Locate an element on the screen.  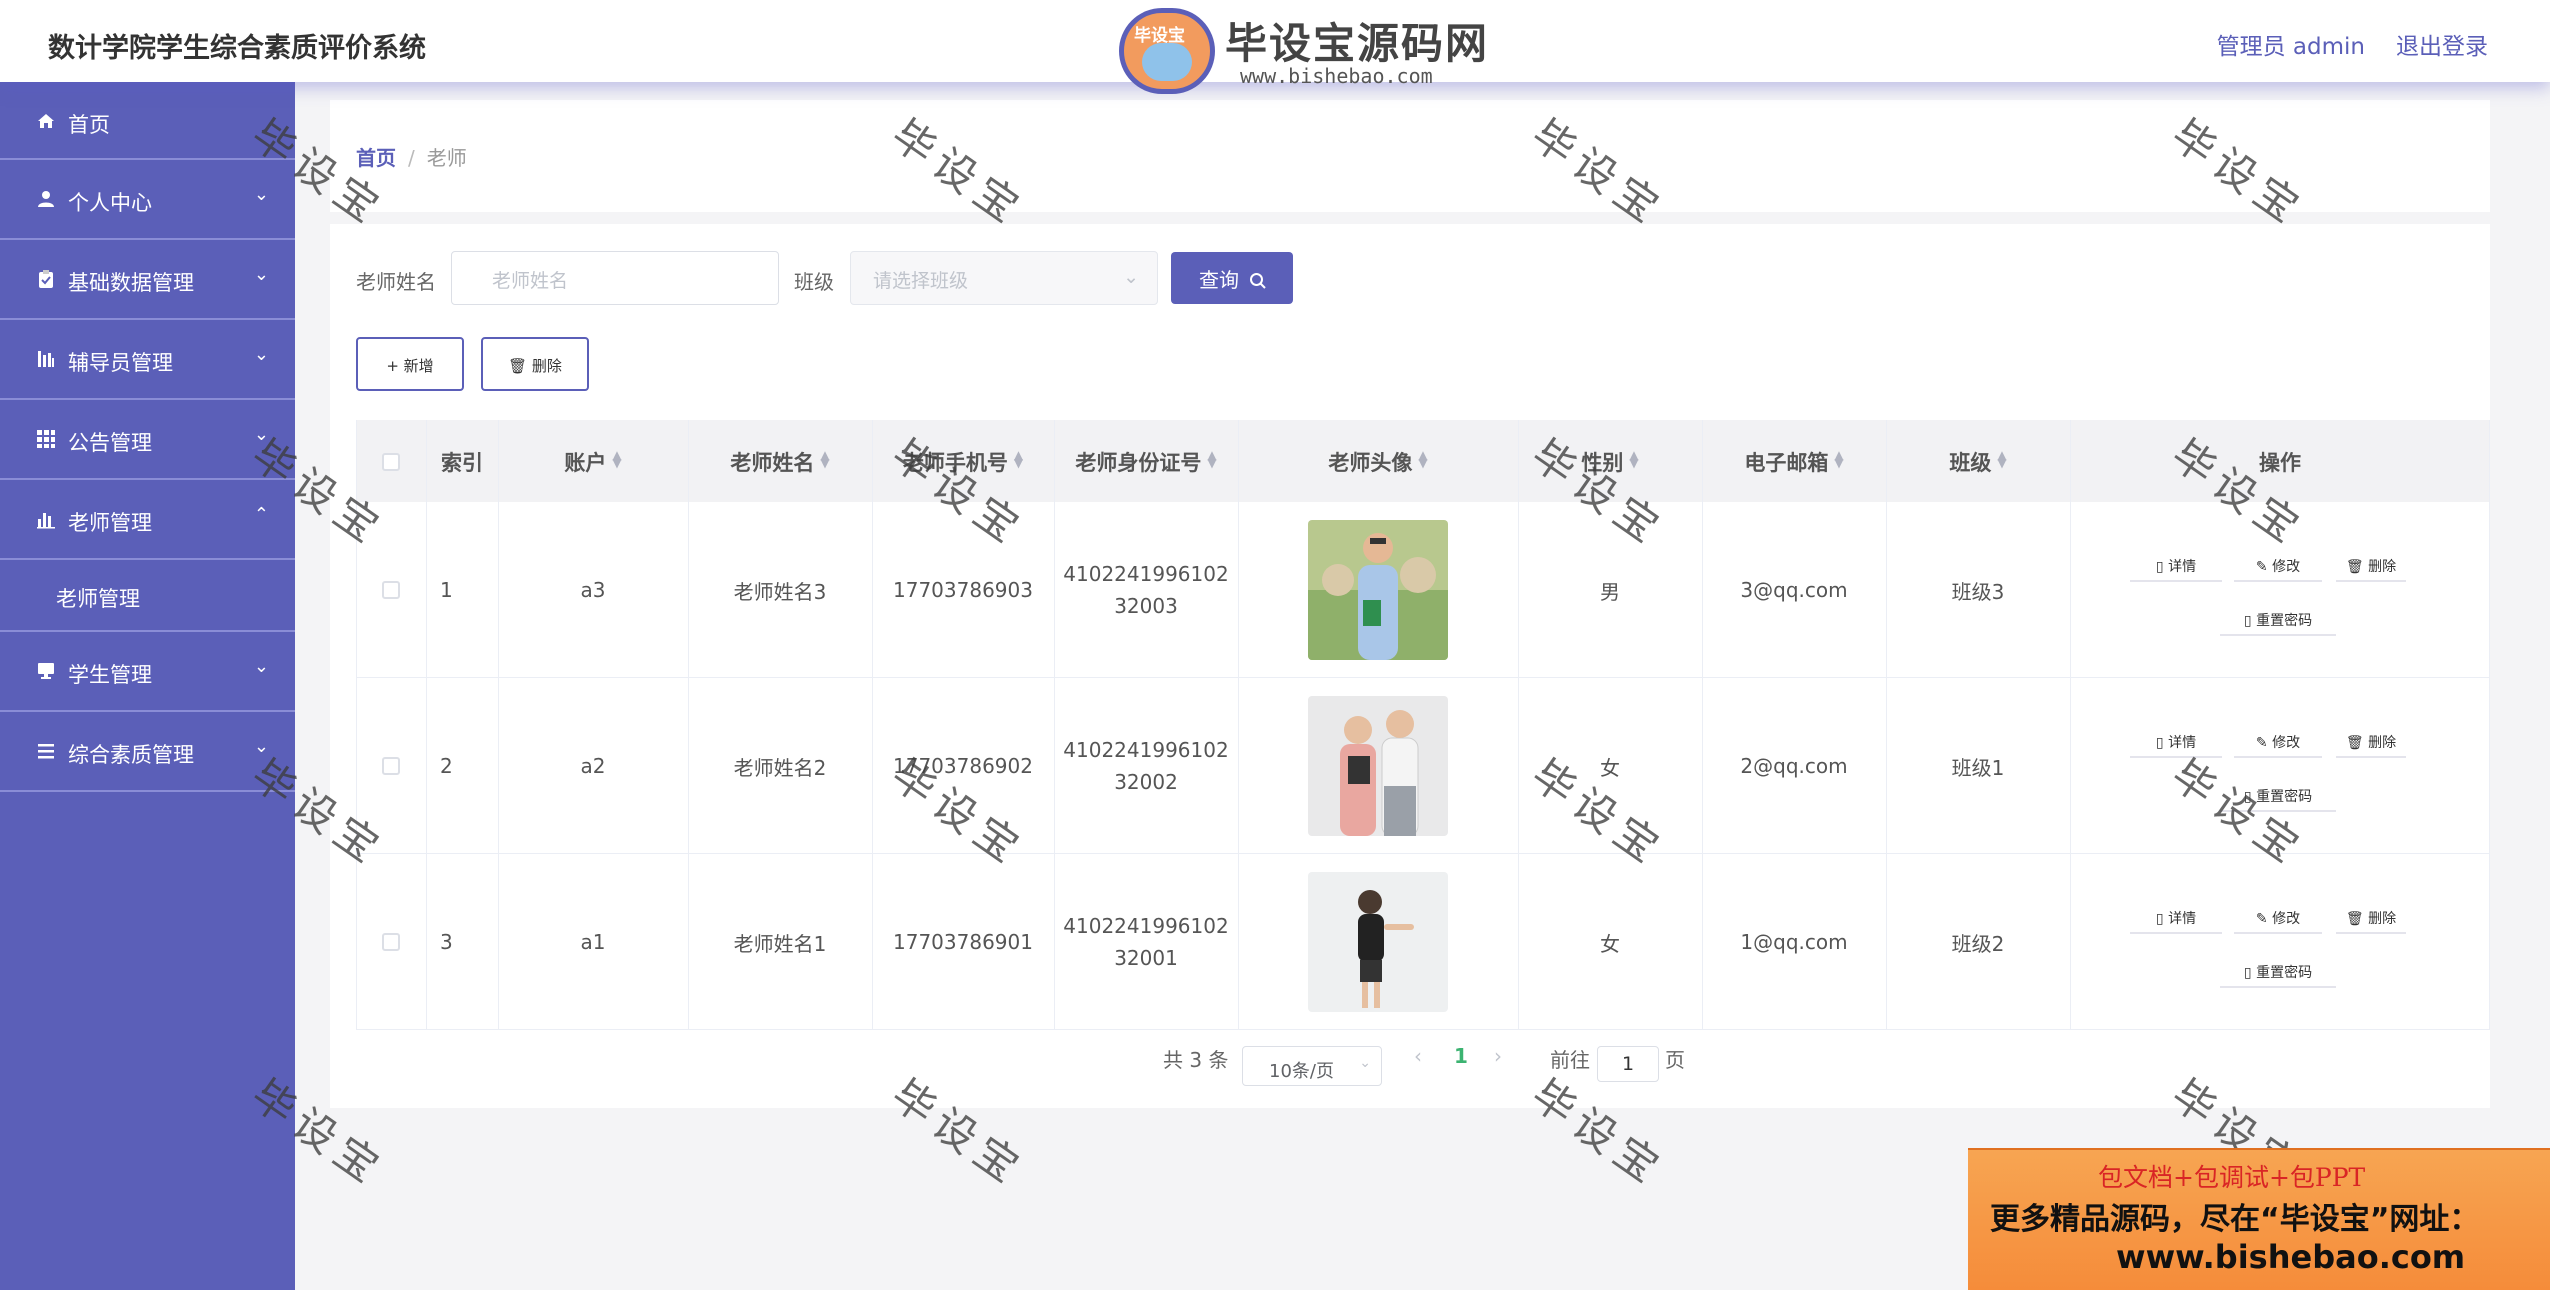
grid-icon is located at coordinates (46, 439).